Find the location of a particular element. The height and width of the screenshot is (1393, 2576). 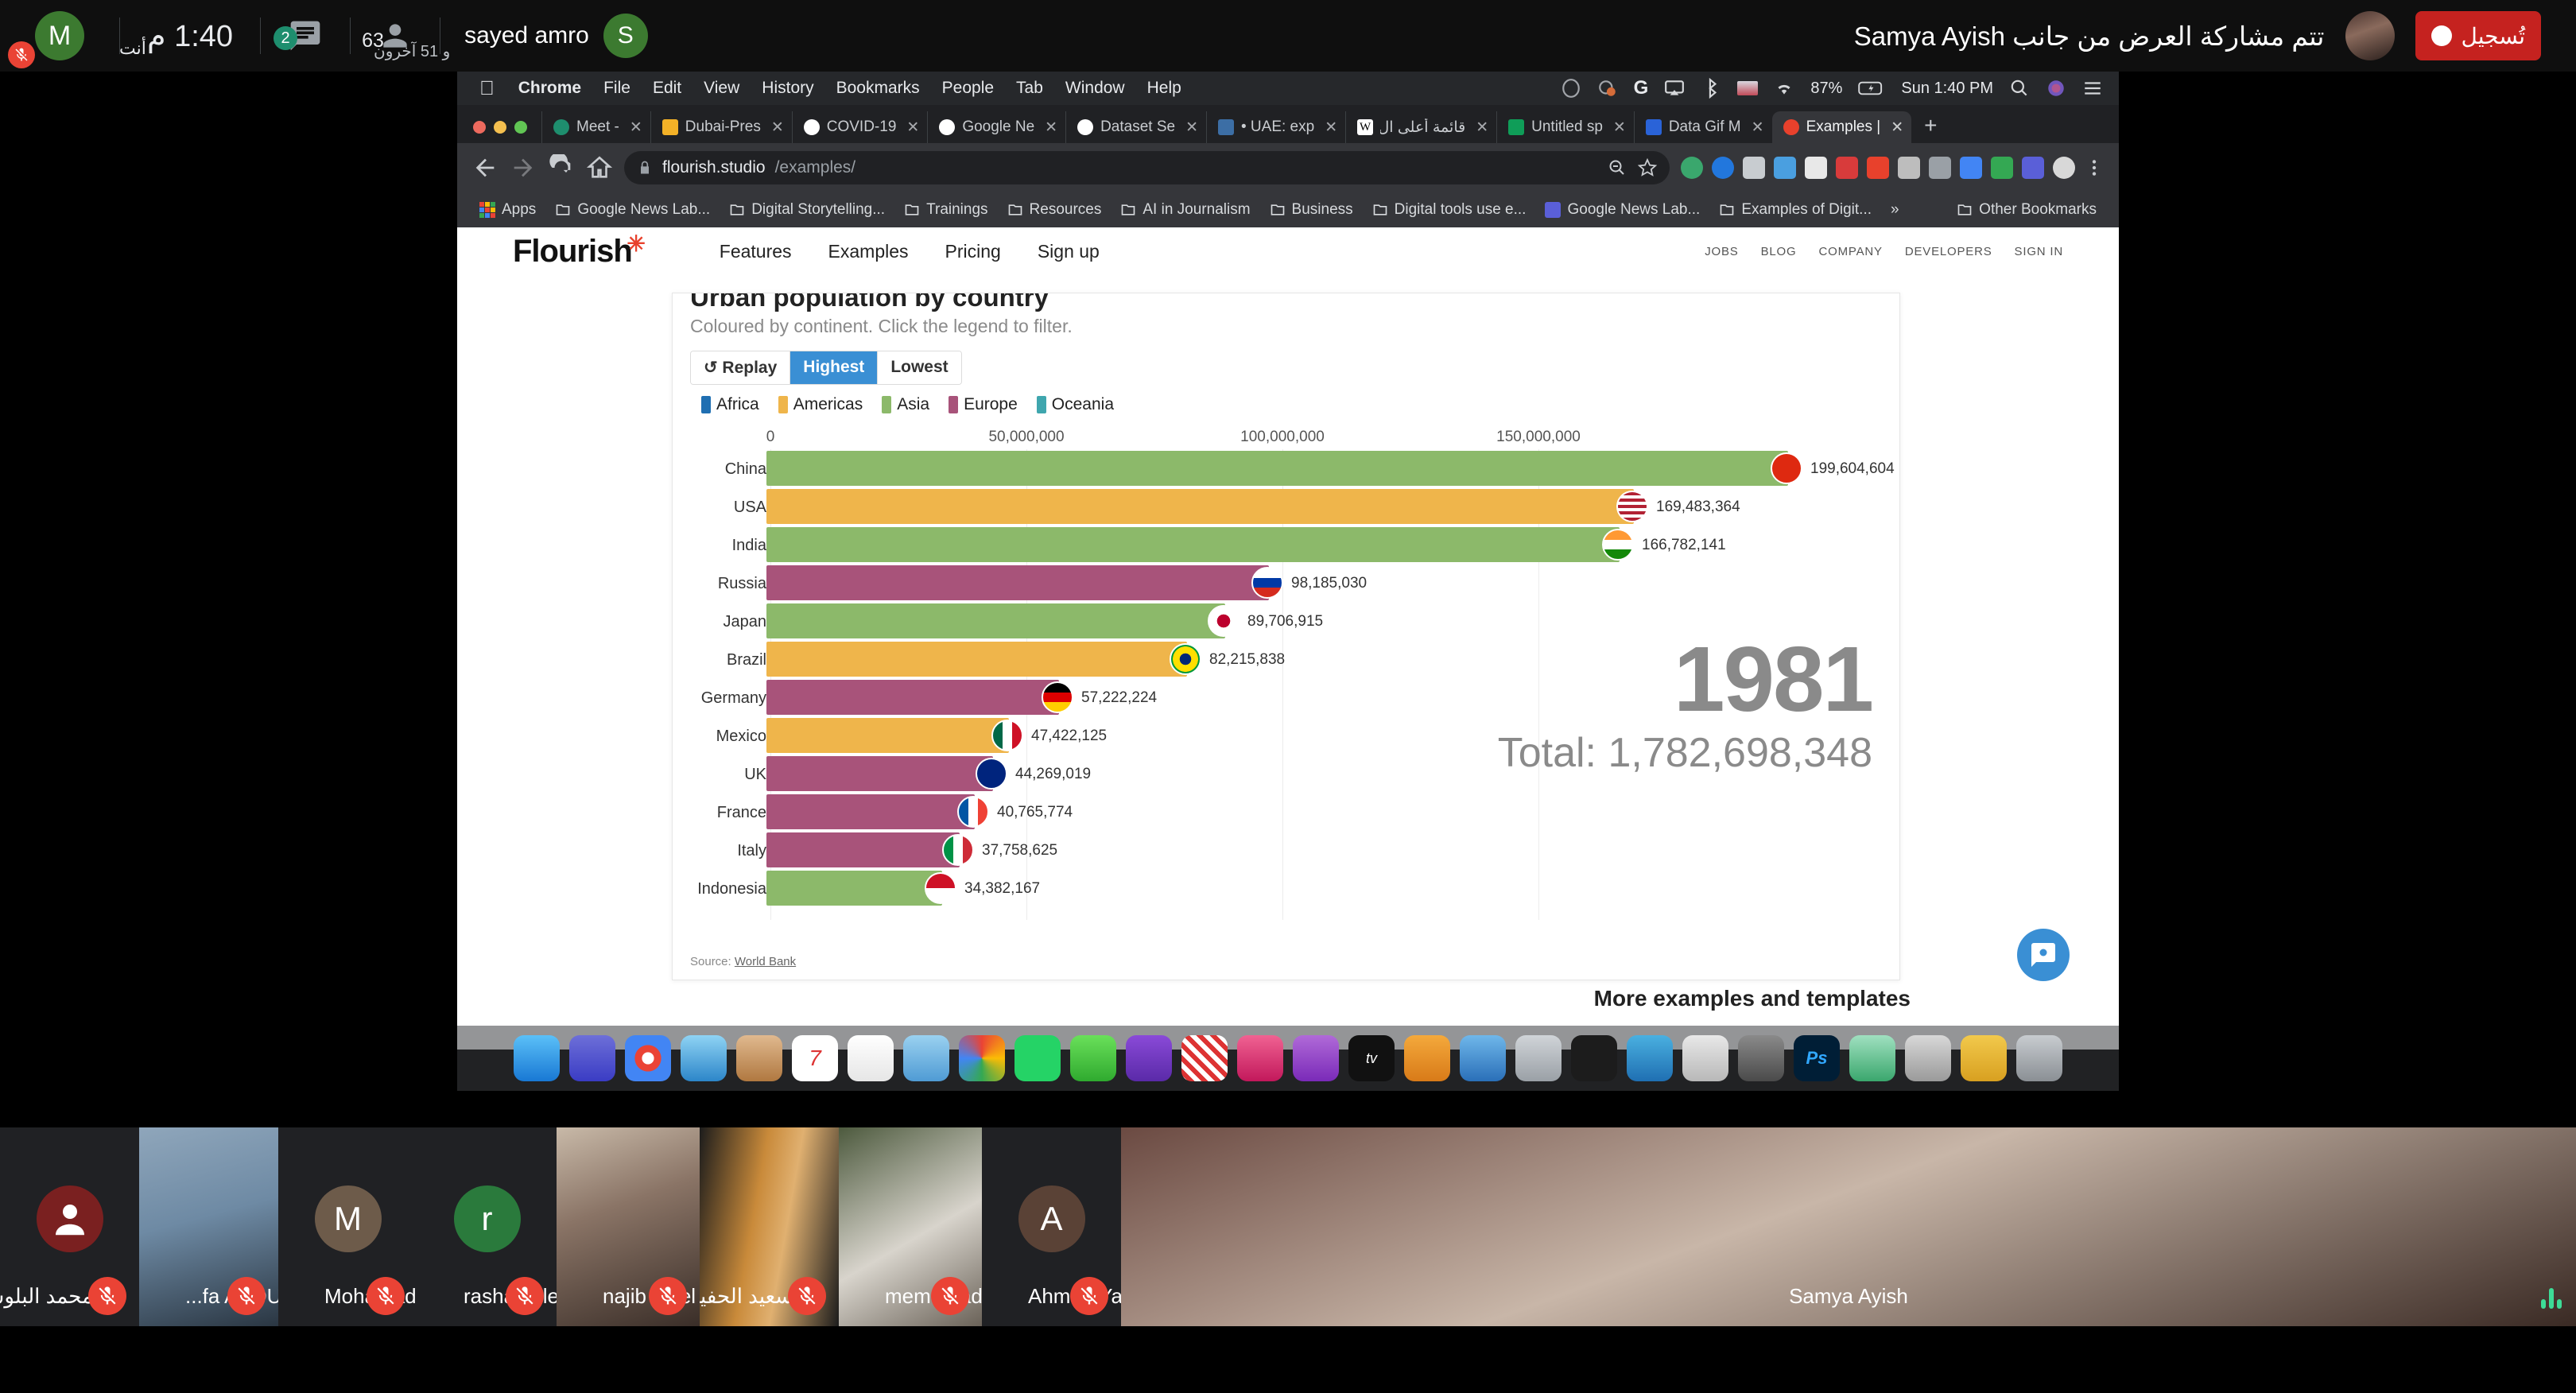

dock-folder-icon is located at coordinates (1984, 1058).